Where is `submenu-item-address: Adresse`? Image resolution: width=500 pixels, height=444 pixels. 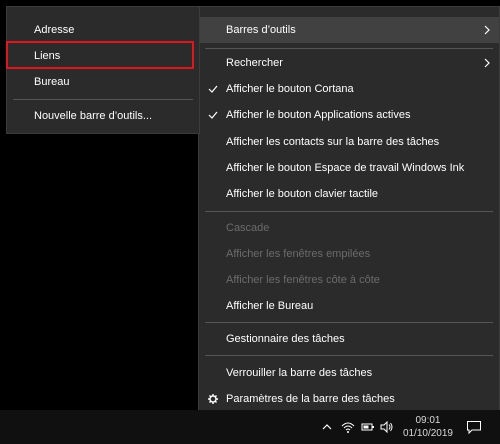
submenu-item-address: Adresse is located at coordinates (103, 30).